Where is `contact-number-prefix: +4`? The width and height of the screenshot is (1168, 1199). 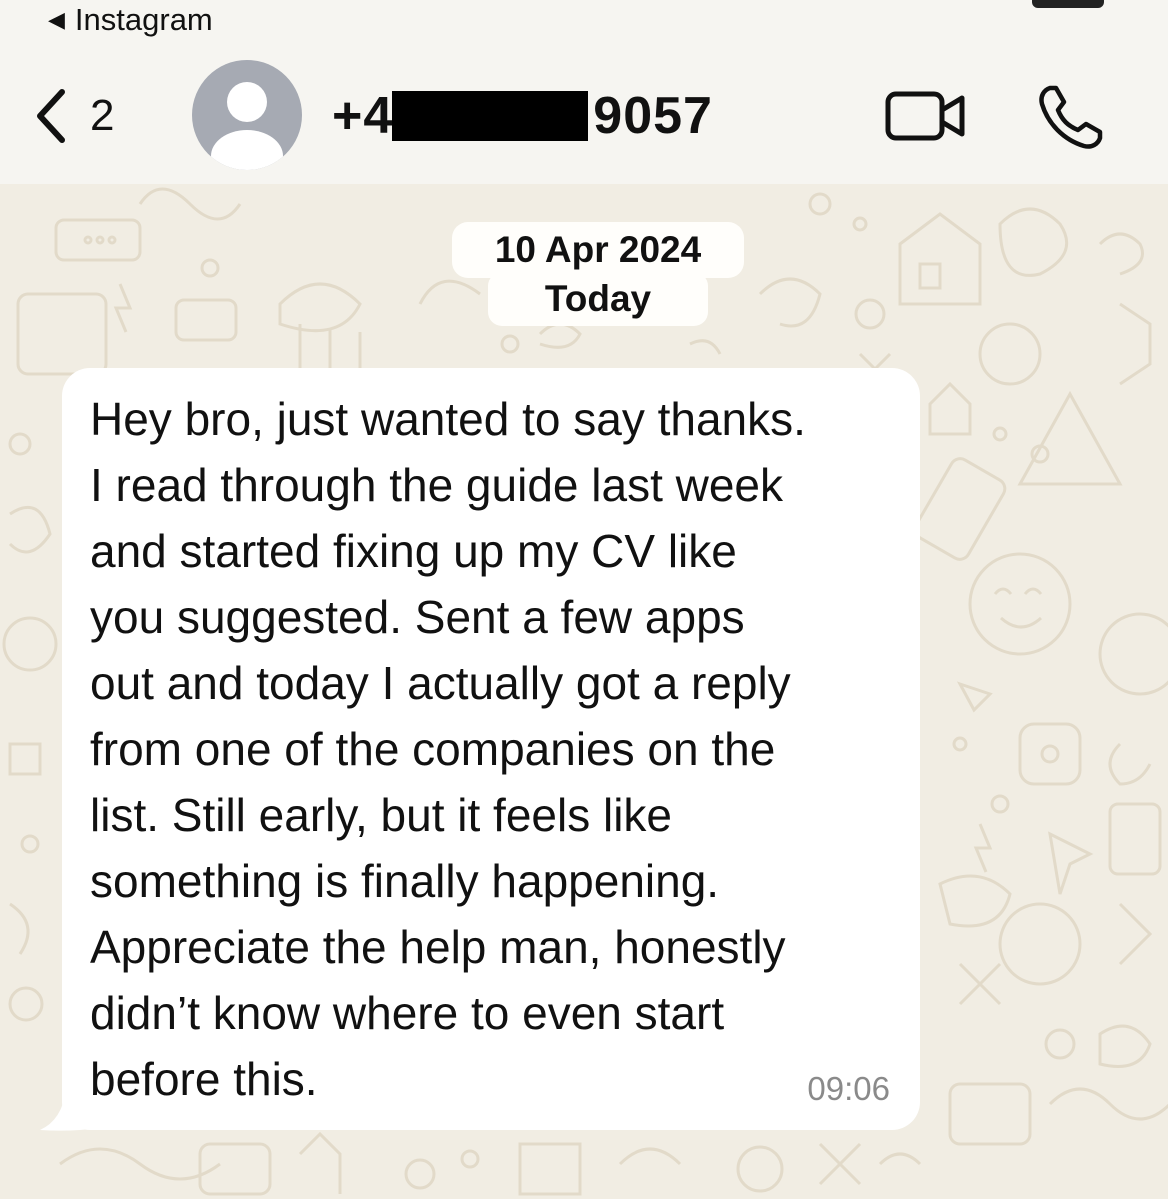 contact-number-prefix: +4 is located at coordinates (363, 116).